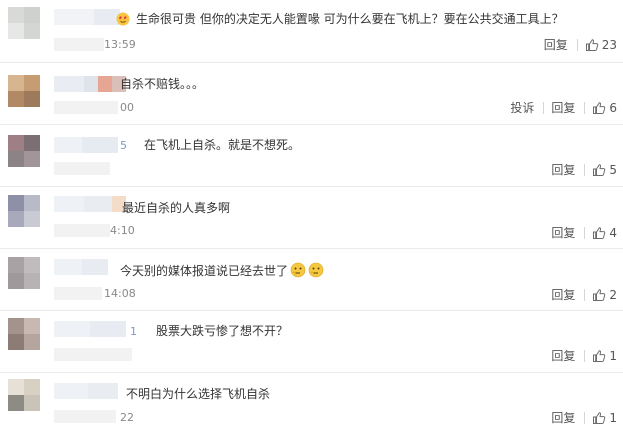 The height and width of the screenshot is (426, 623). I want to click on like-button: 6, so click(604, 108).